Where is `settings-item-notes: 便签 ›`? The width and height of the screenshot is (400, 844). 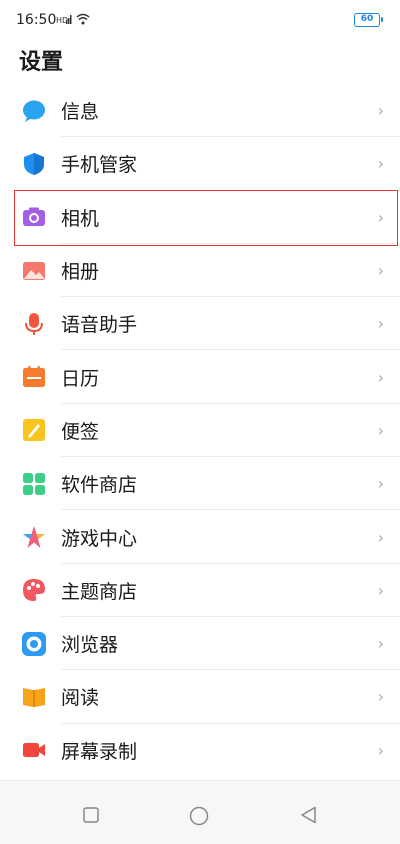 settings-item-notes: 便签 › is located at coordinates (200, 431).